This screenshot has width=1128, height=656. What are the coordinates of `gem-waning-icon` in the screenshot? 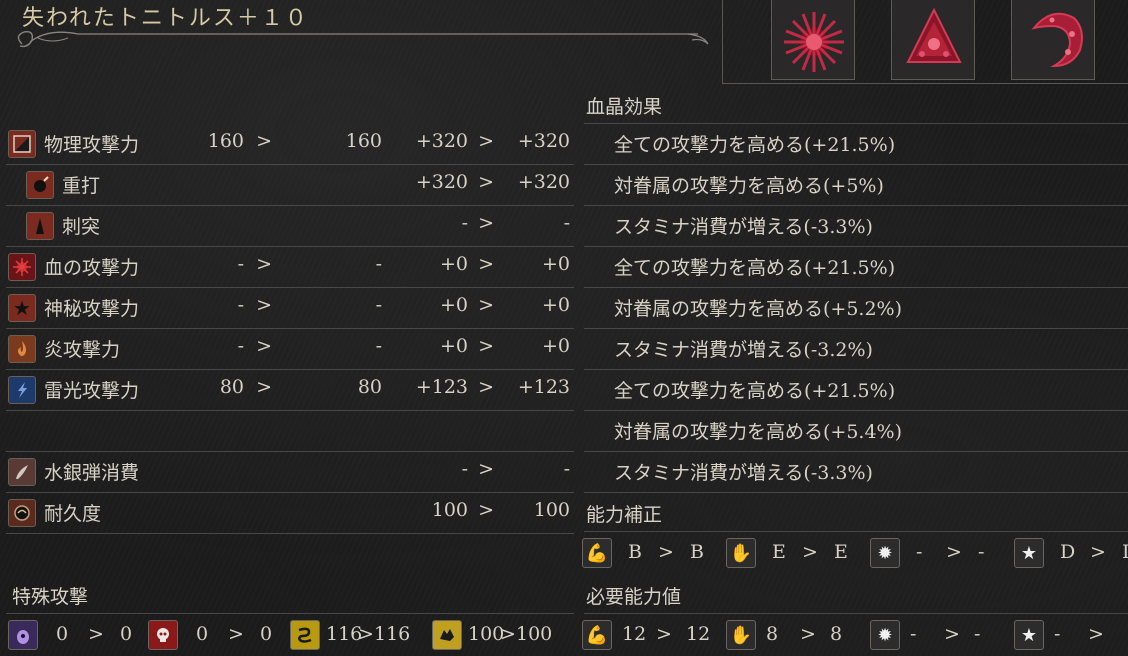 It's located at (1057, 40).